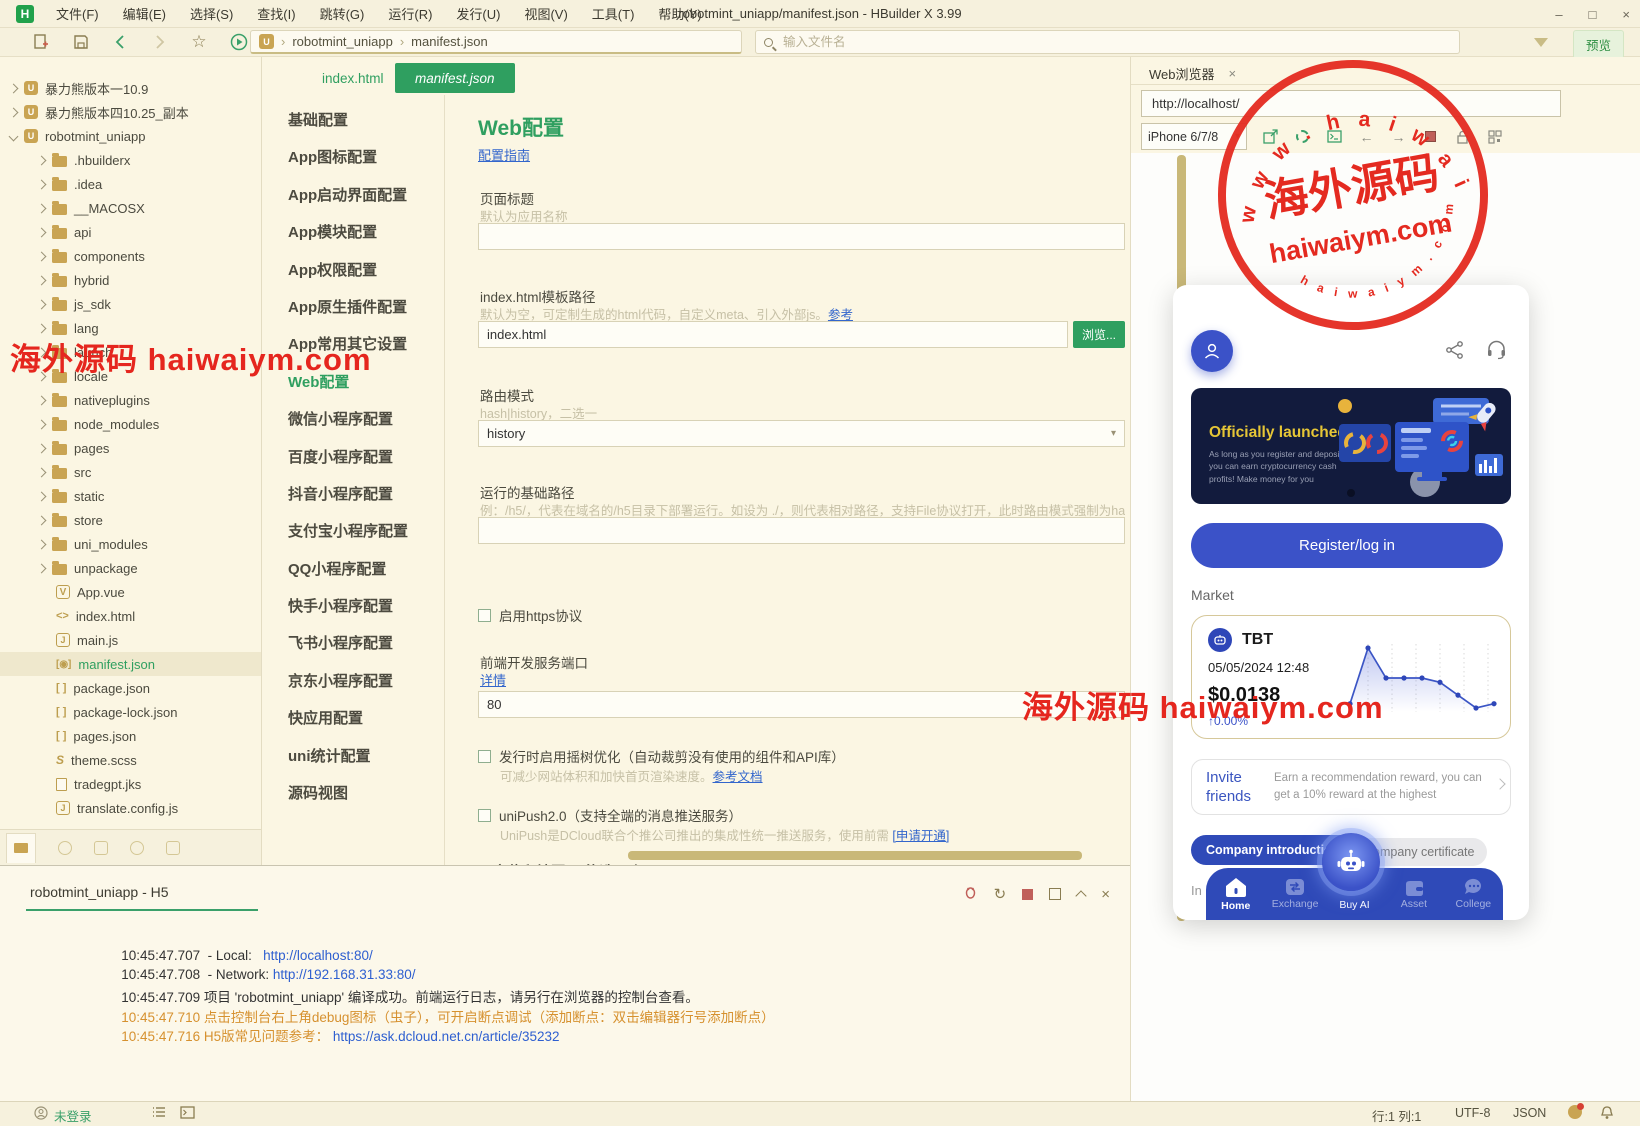 The image size is (1640, 1126). Describe the element at coordinates (353, 120) in the screenshot. I see `config-nav-item: 基础配置` at that location.